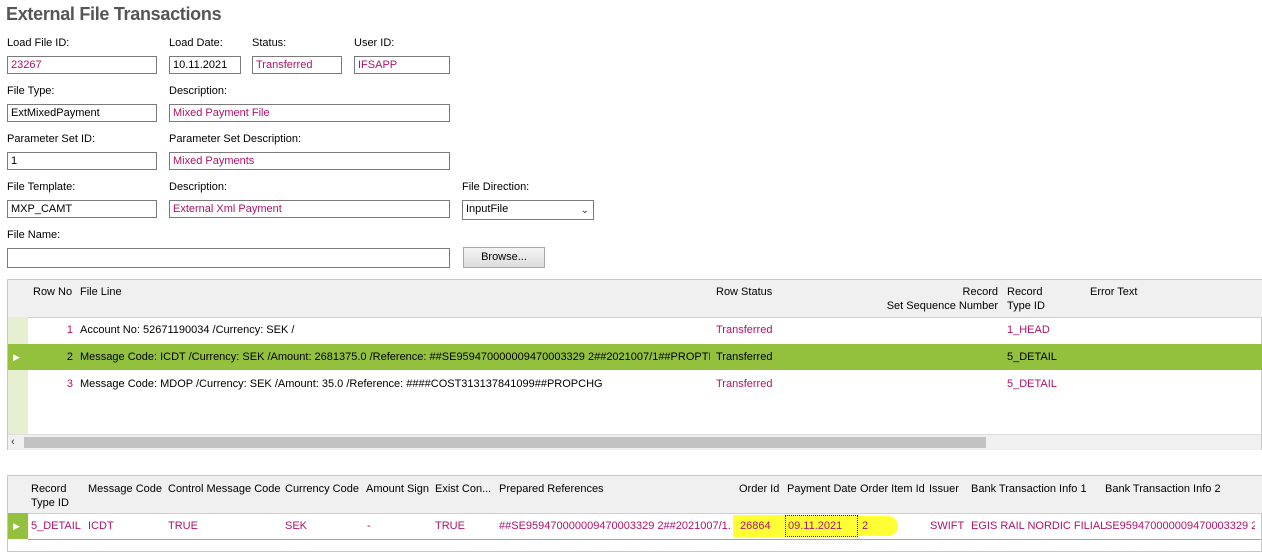 The image size is (1262, 552). What do you see at coordinates (183, 526) in the screenshot?
I see `control-message-code: TRUE` at bounding box center [183, 526].